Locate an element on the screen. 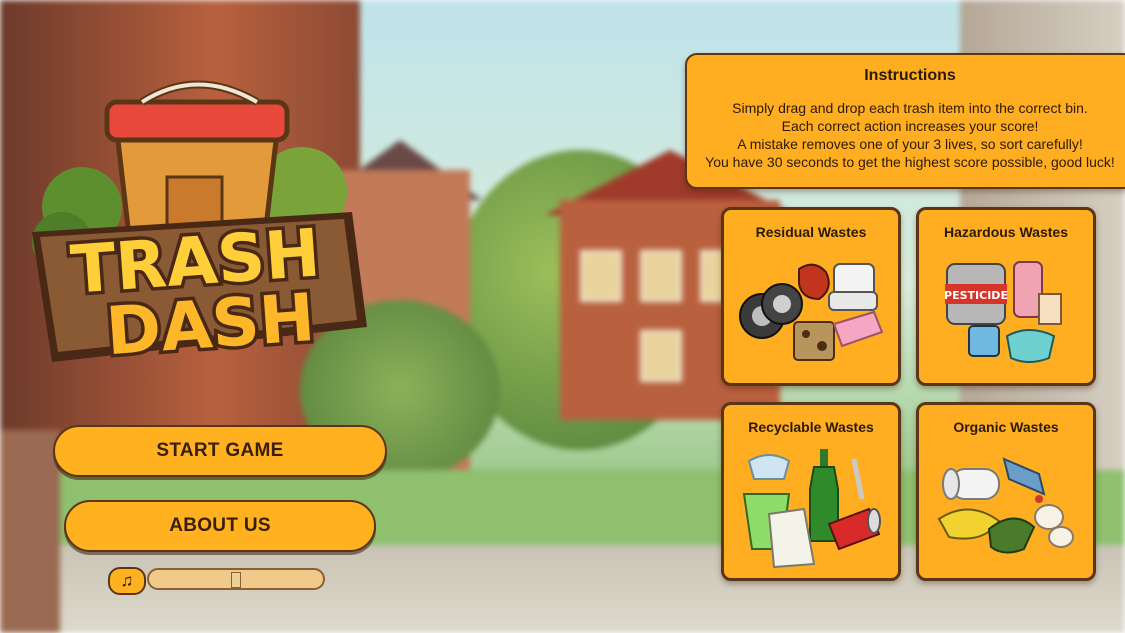 This screenshot has height=633, width=1125. bin-title: Organic Wastes is located at coordinates (1006, 427).